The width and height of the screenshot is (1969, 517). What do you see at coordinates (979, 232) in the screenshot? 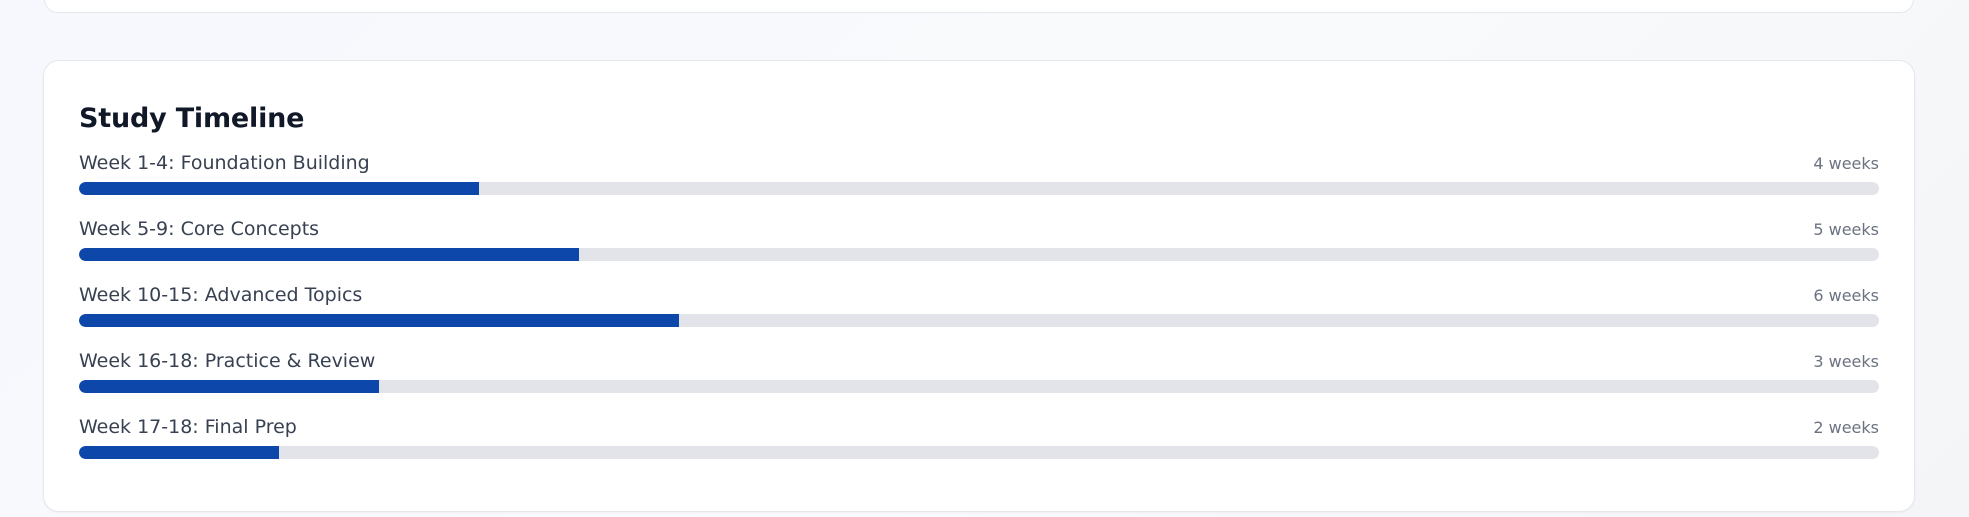
I see `timeline-item-header: Week 5-9: Core Concepts 5 weeks` at bounding box center [979, 232].